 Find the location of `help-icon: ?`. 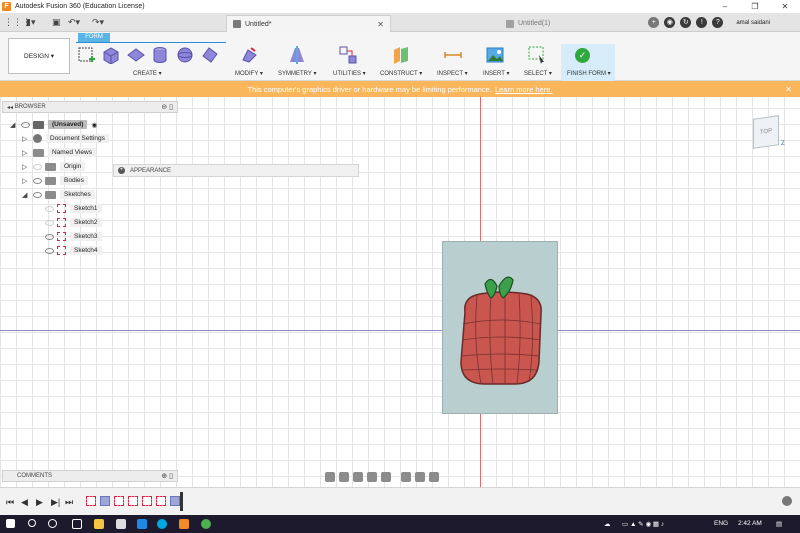

help-icon: ? is located at coordinates (718, 22).